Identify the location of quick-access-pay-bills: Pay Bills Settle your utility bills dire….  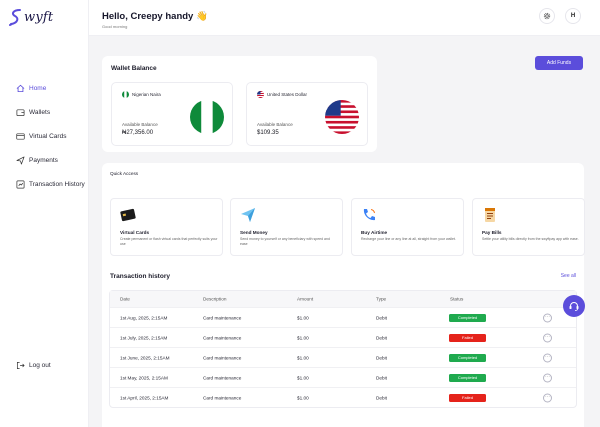
(528, 227).